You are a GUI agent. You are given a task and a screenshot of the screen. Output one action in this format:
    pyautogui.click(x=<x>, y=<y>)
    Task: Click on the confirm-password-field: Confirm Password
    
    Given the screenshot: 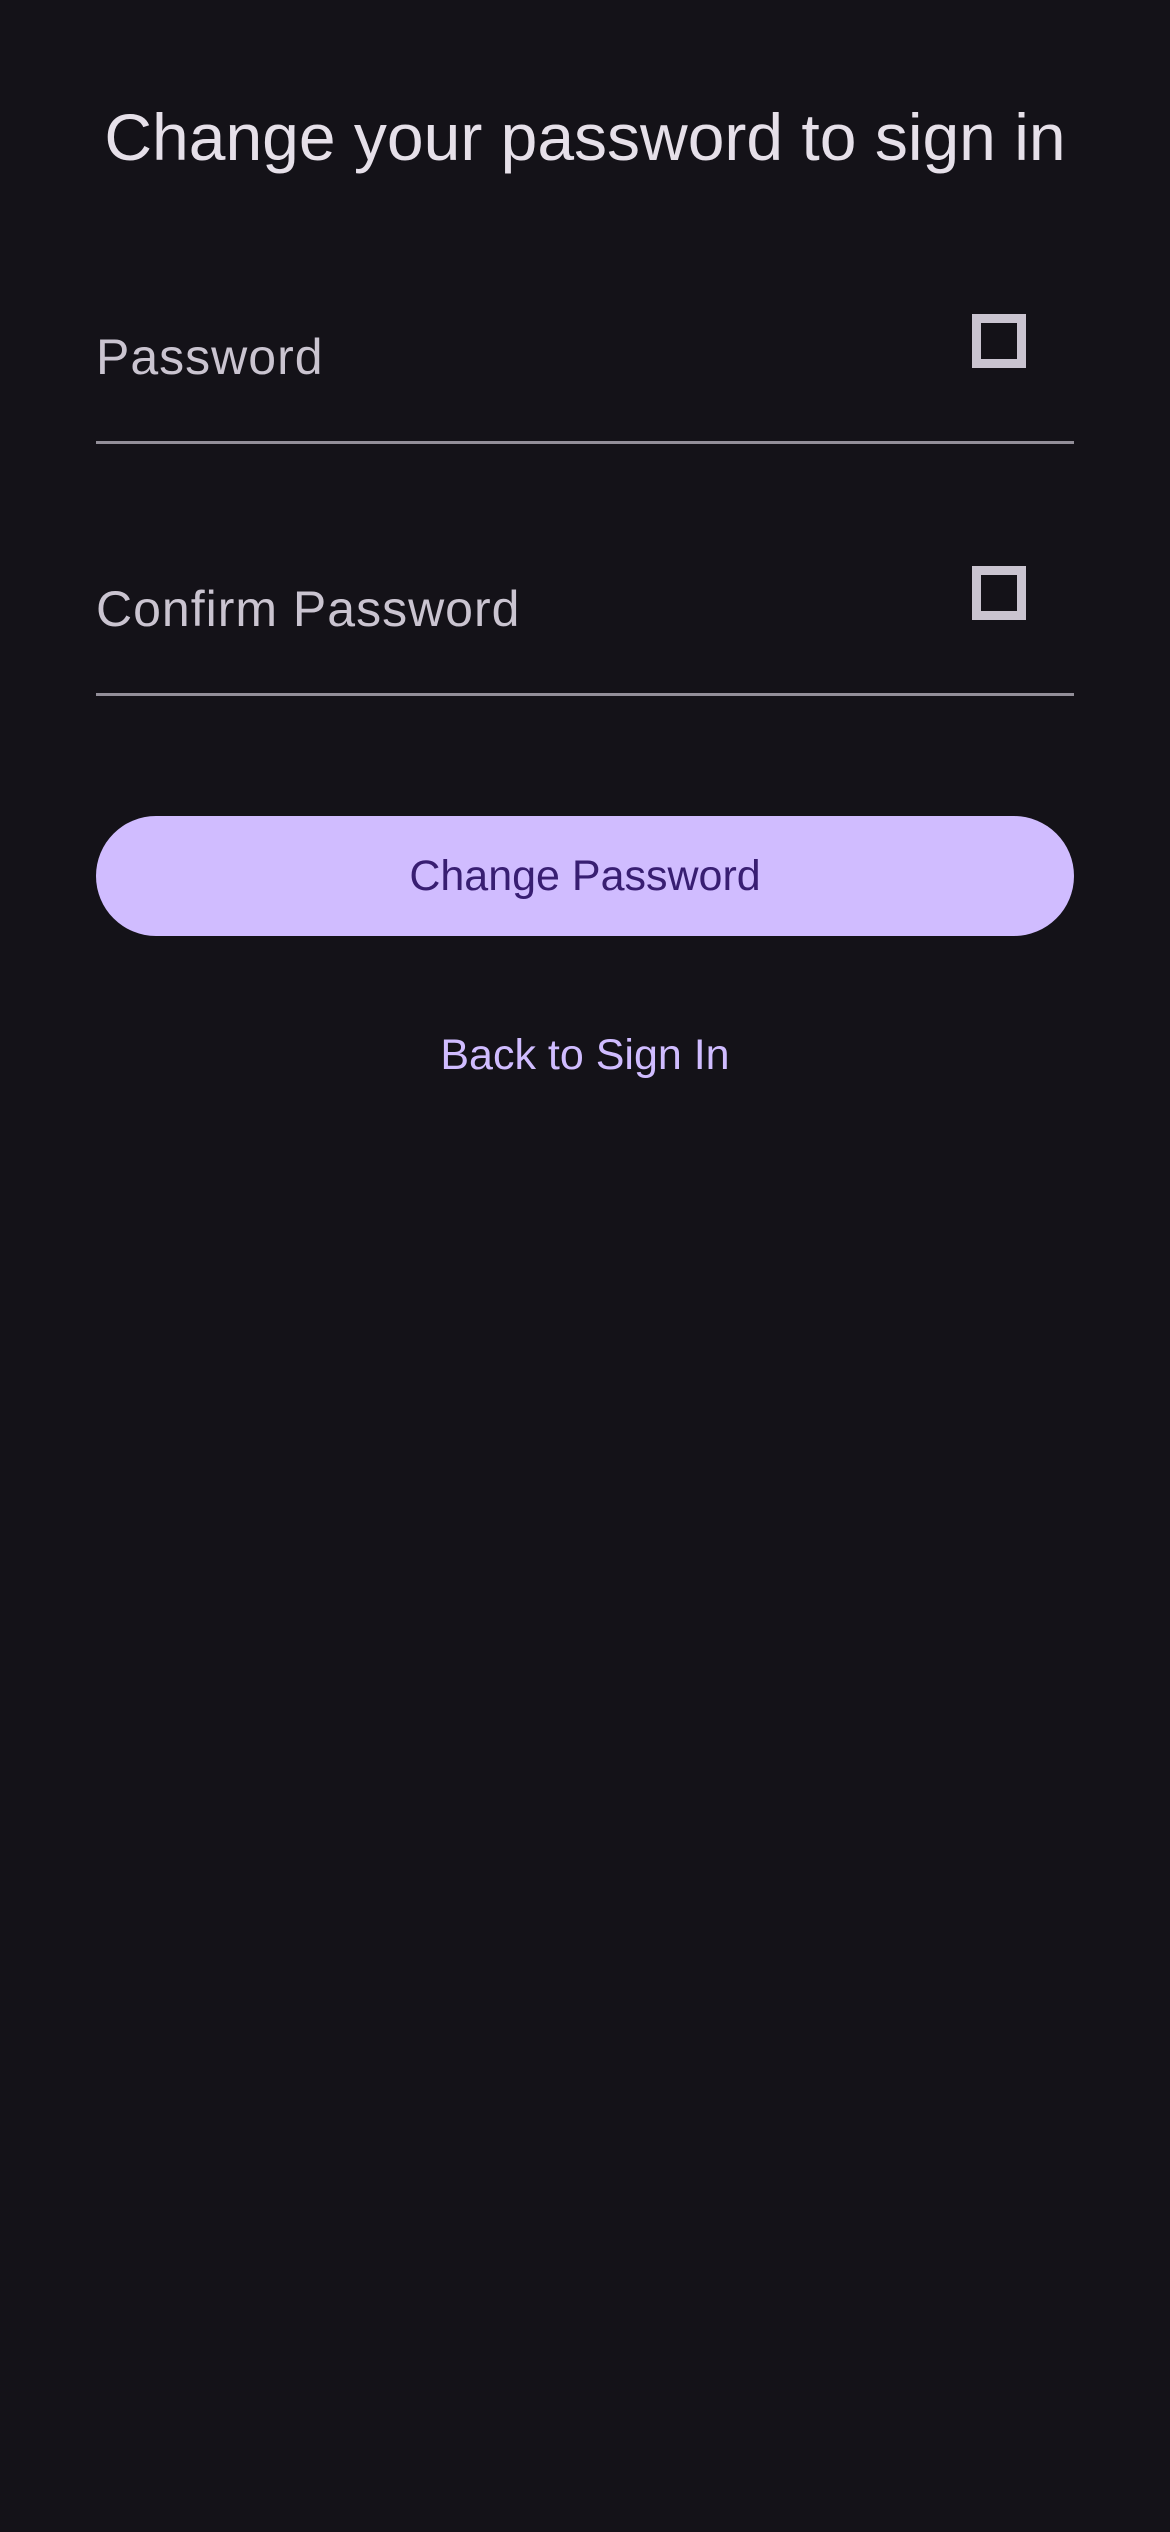 What is the action you would take?
    pyautogui.click(x=585, y=621)
    